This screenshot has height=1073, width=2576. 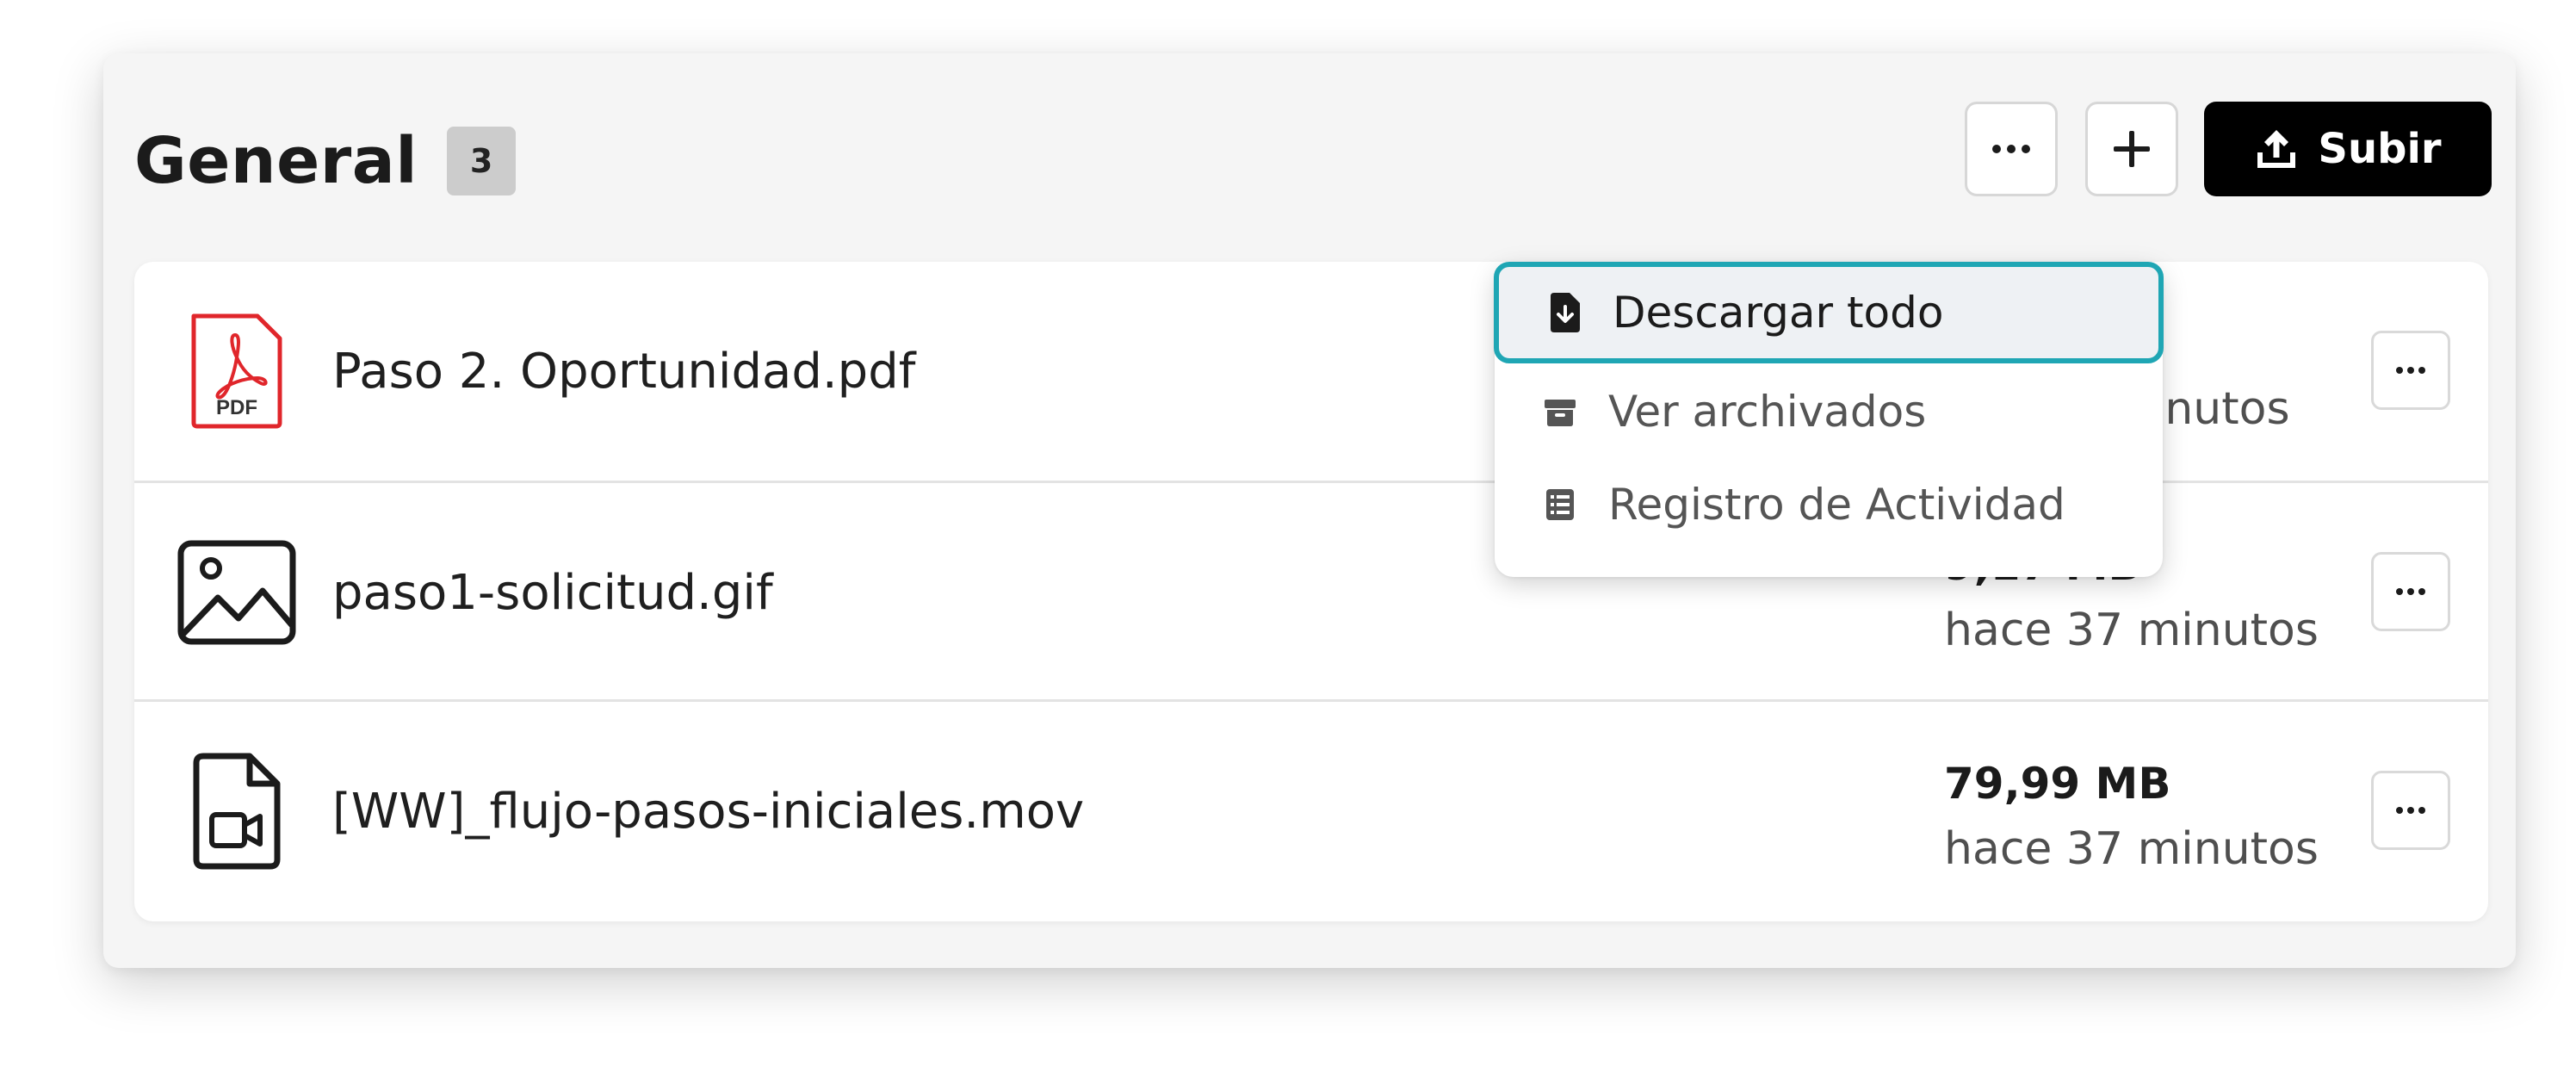 What do you see at coordinates (237, 592) in the screenshot?
I see `image-file-icon` at bounding box center [237, 592].